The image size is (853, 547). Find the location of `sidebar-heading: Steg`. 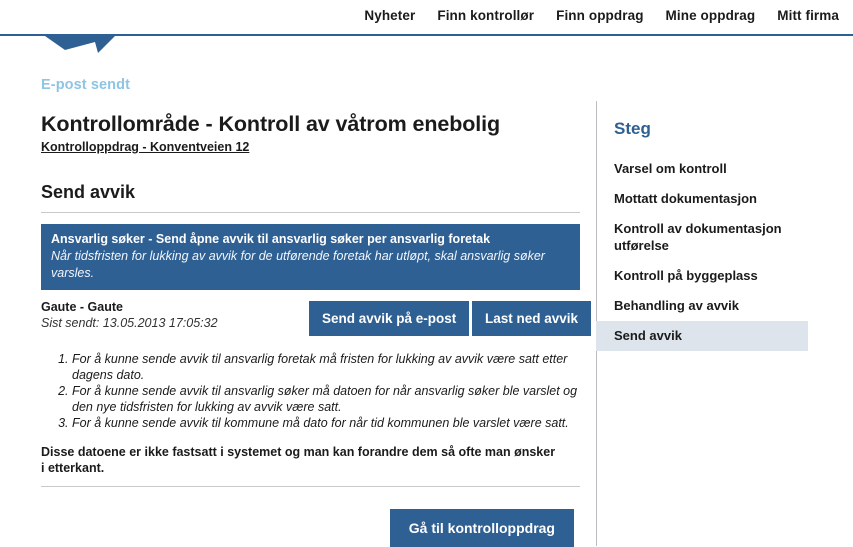

sidebar-heading: Steg is located at coordinates (632, 128).